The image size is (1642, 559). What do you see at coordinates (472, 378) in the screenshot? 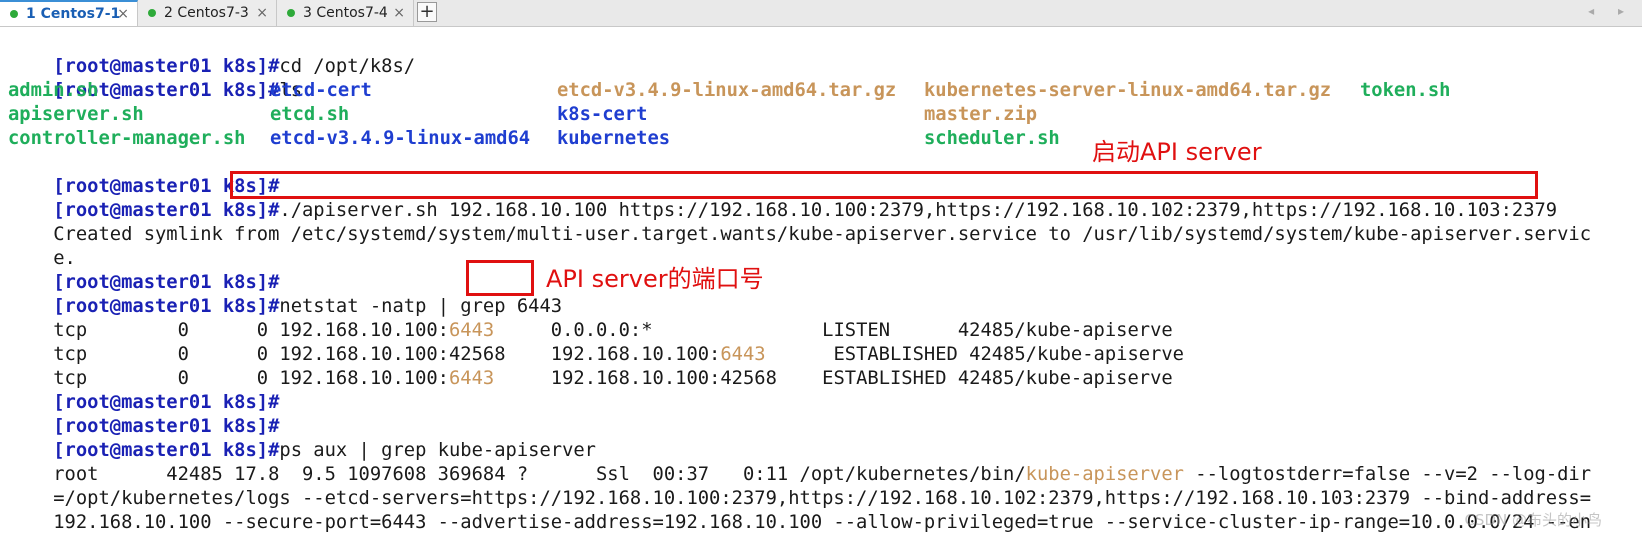
I see `port-highlight: 6443` at bounding box center [472, 378].